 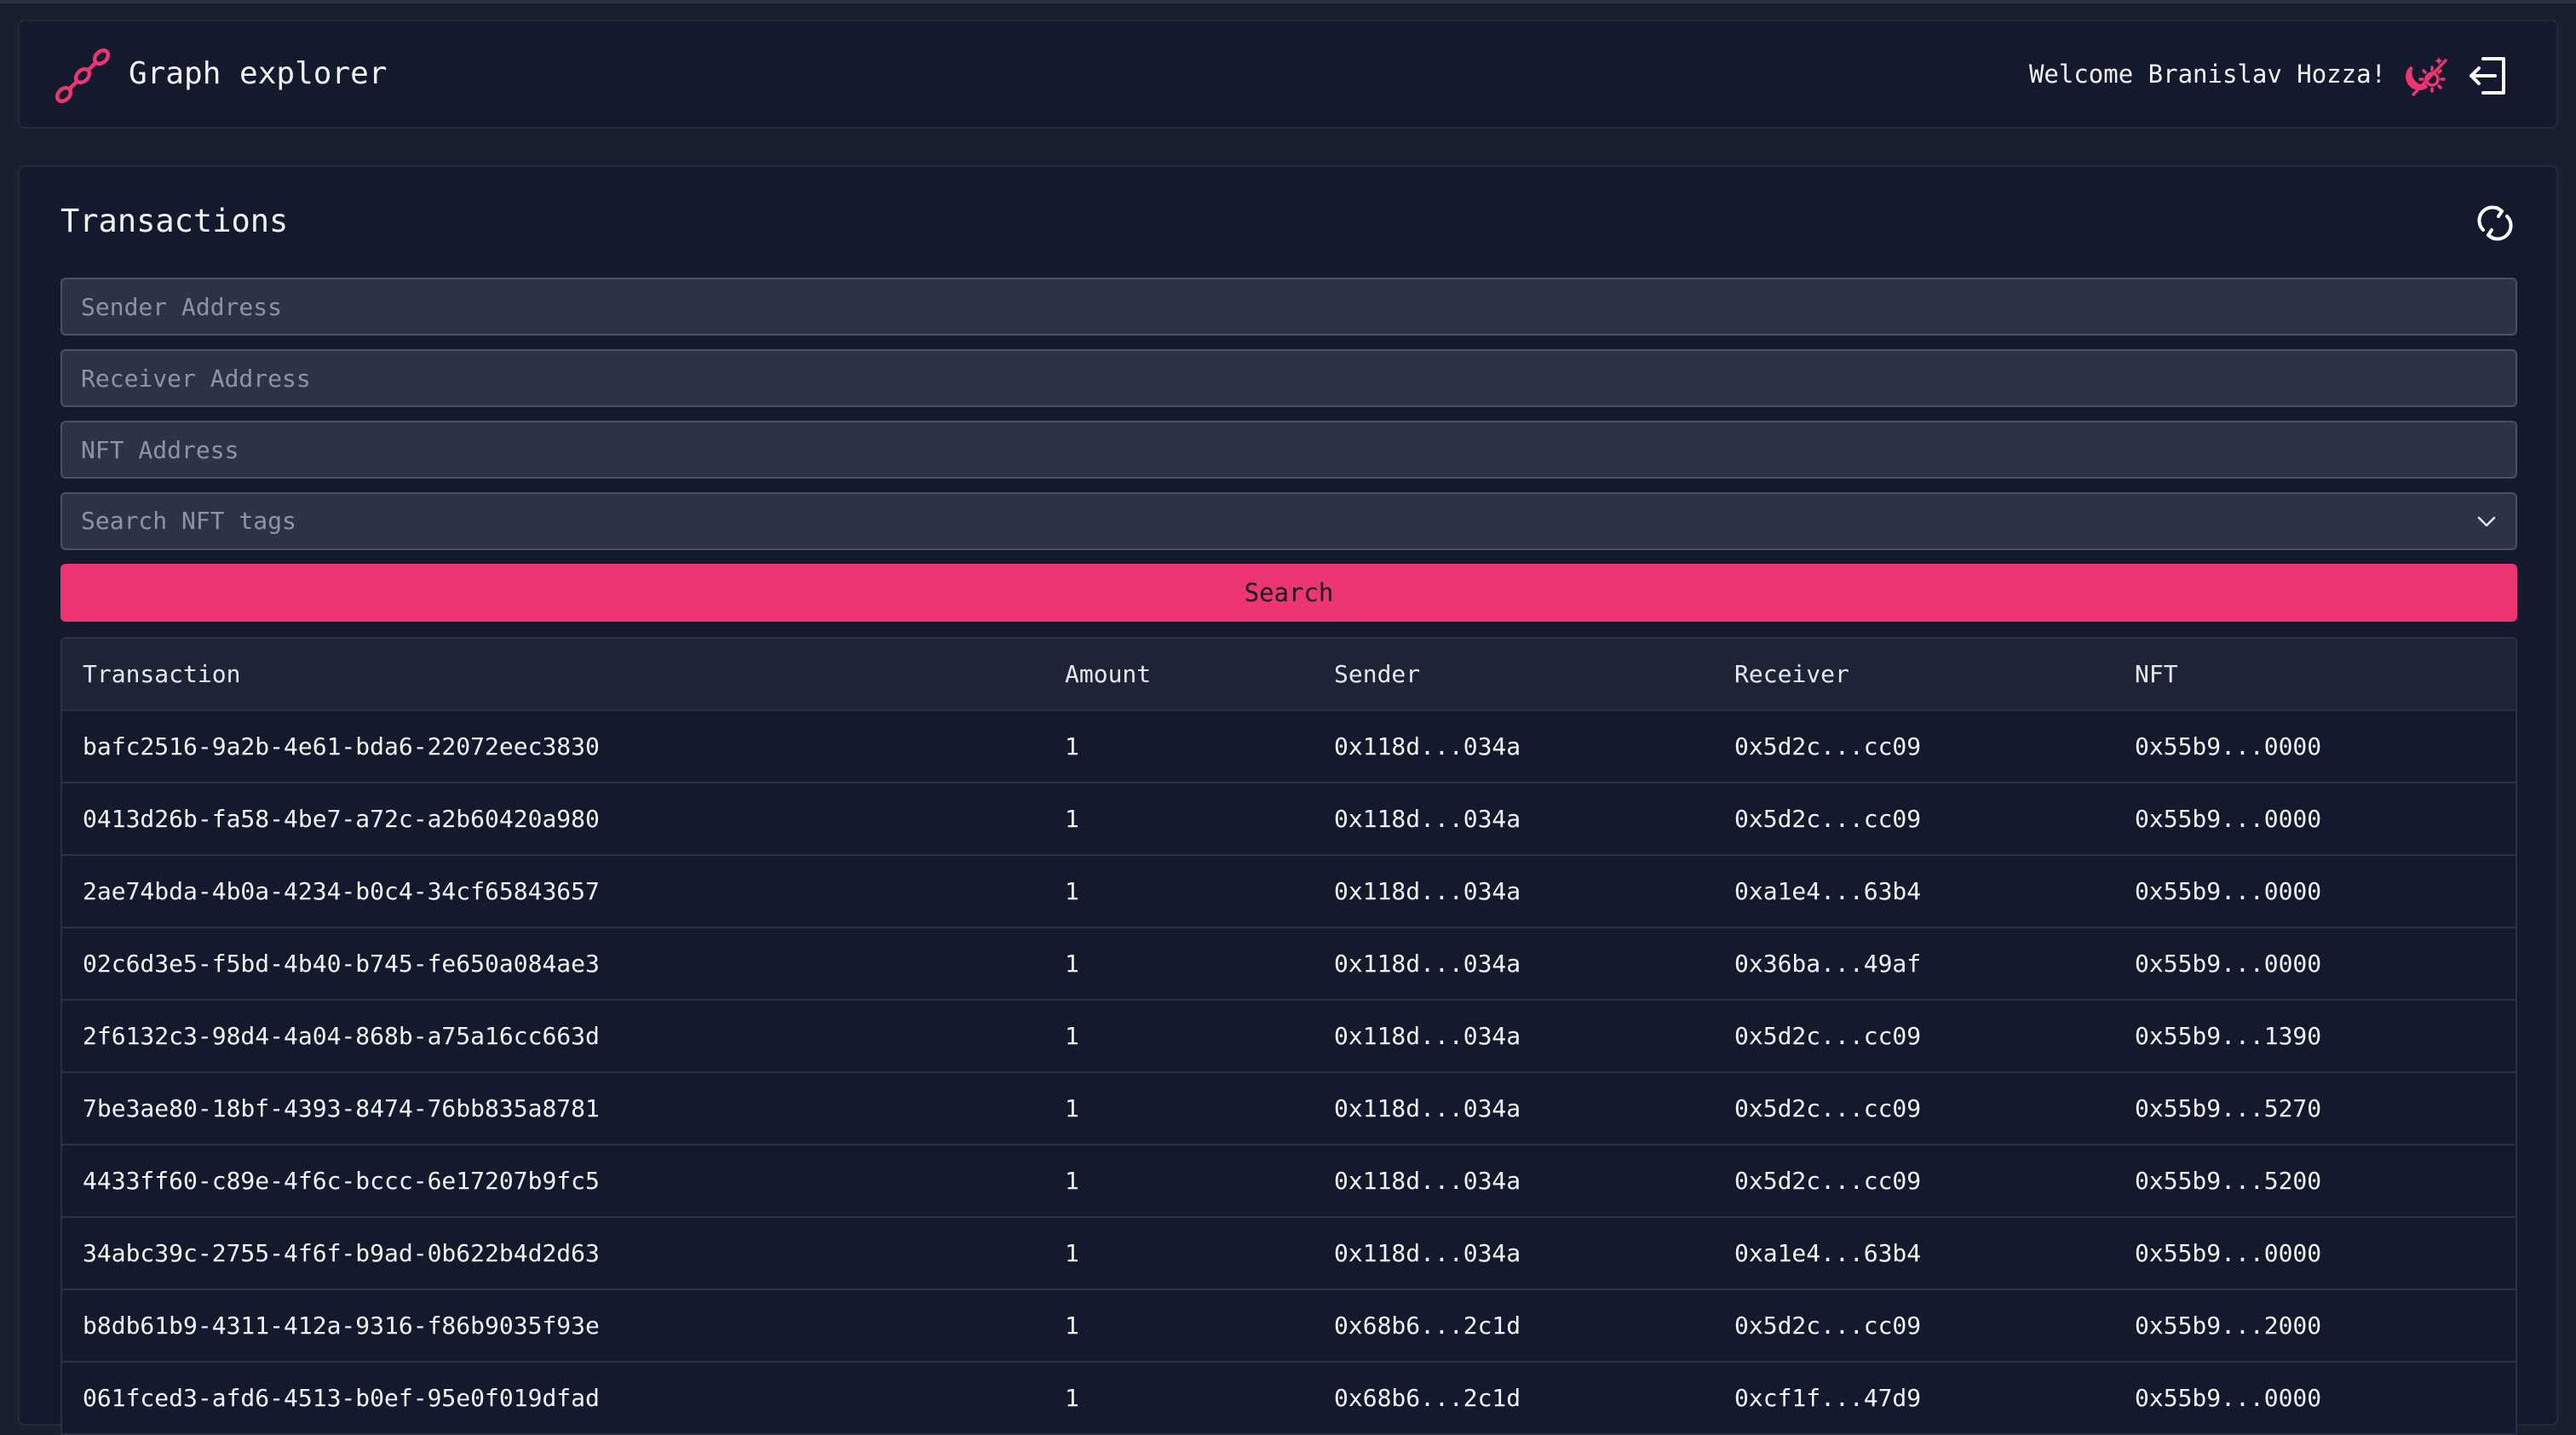 What do you see at coordinates (1828, 964) in the screenshot?
I see `receiver-cell: 0x36ba...49af` at bounding box center [1828, 964].